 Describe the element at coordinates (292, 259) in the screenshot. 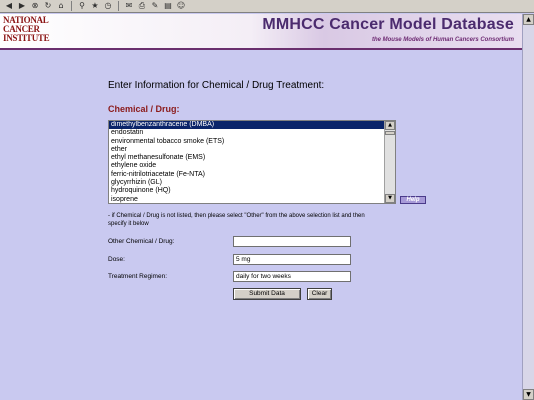

I see `dose-input` at that location.